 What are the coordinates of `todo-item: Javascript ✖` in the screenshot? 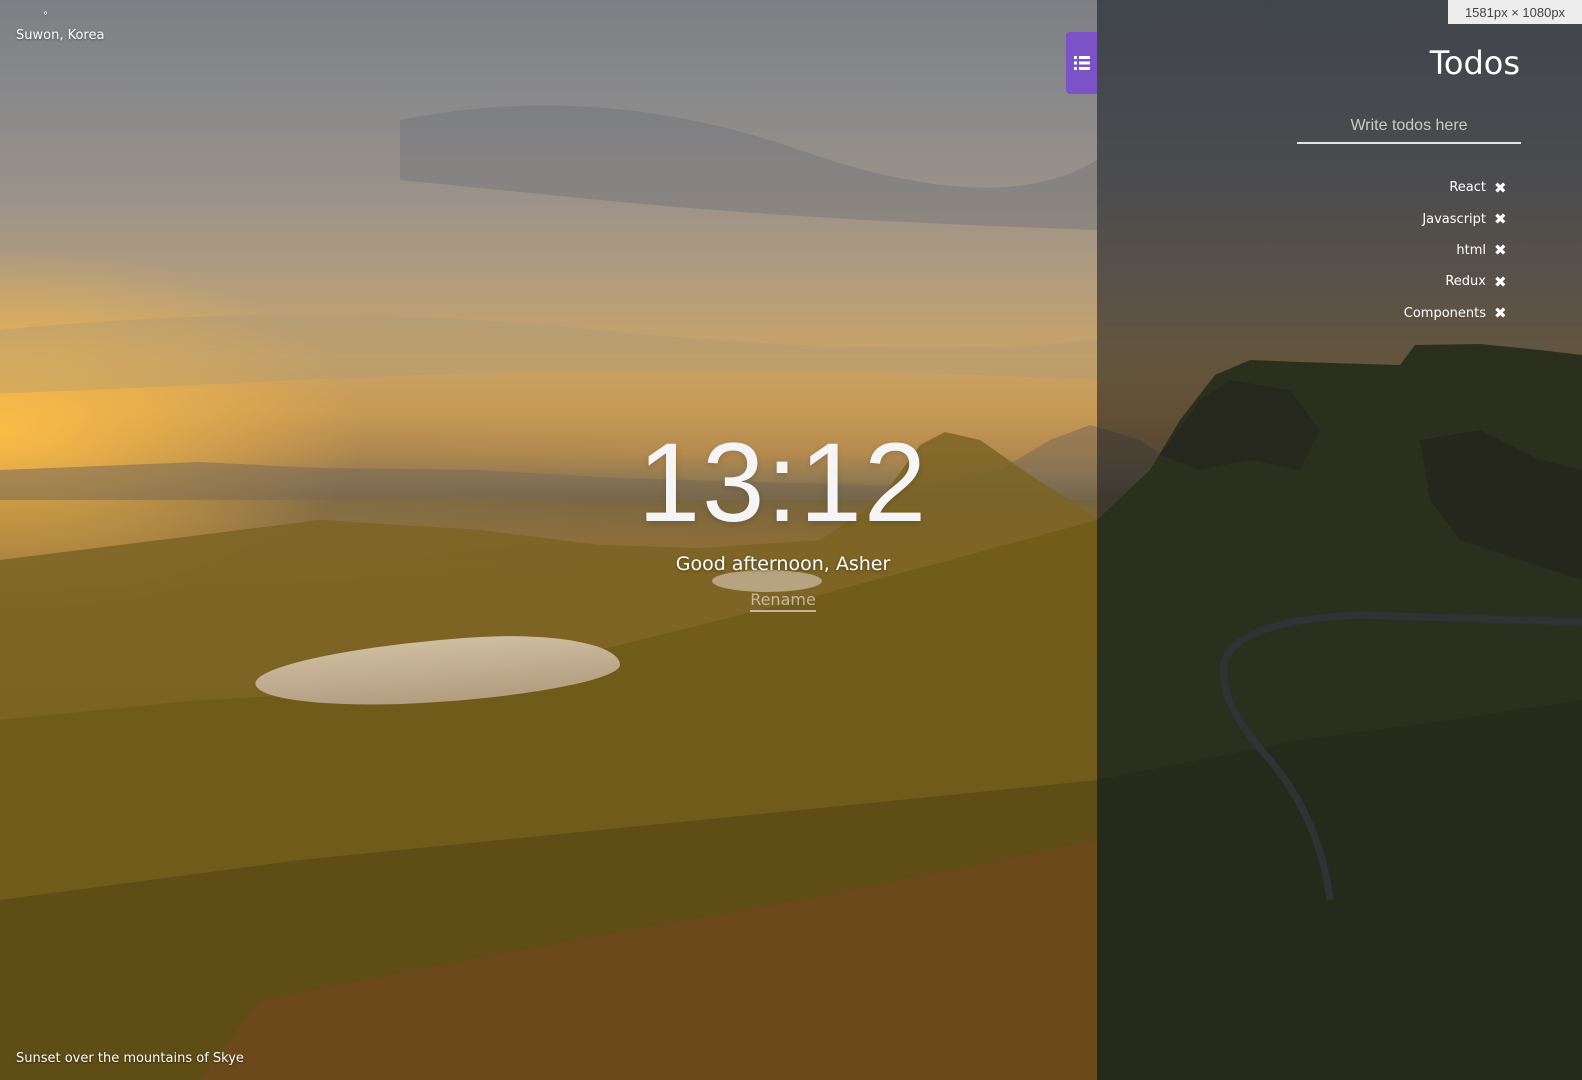 It's located at (1455, 218).